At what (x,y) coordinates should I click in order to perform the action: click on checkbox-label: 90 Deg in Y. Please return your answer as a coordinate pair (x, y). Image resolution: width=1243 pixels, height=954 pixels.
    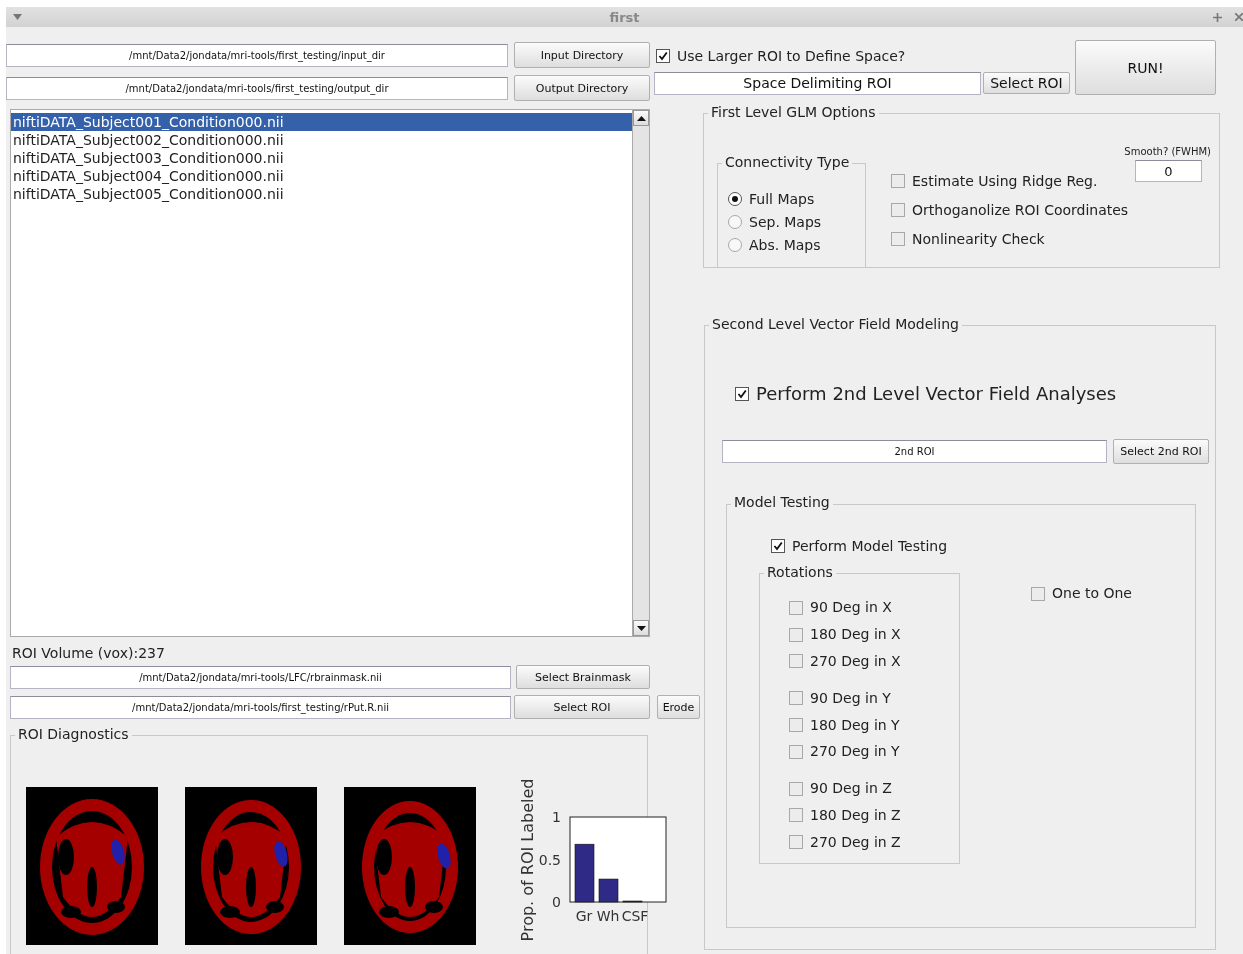
    Looking at the image, I should click on (850, 698).